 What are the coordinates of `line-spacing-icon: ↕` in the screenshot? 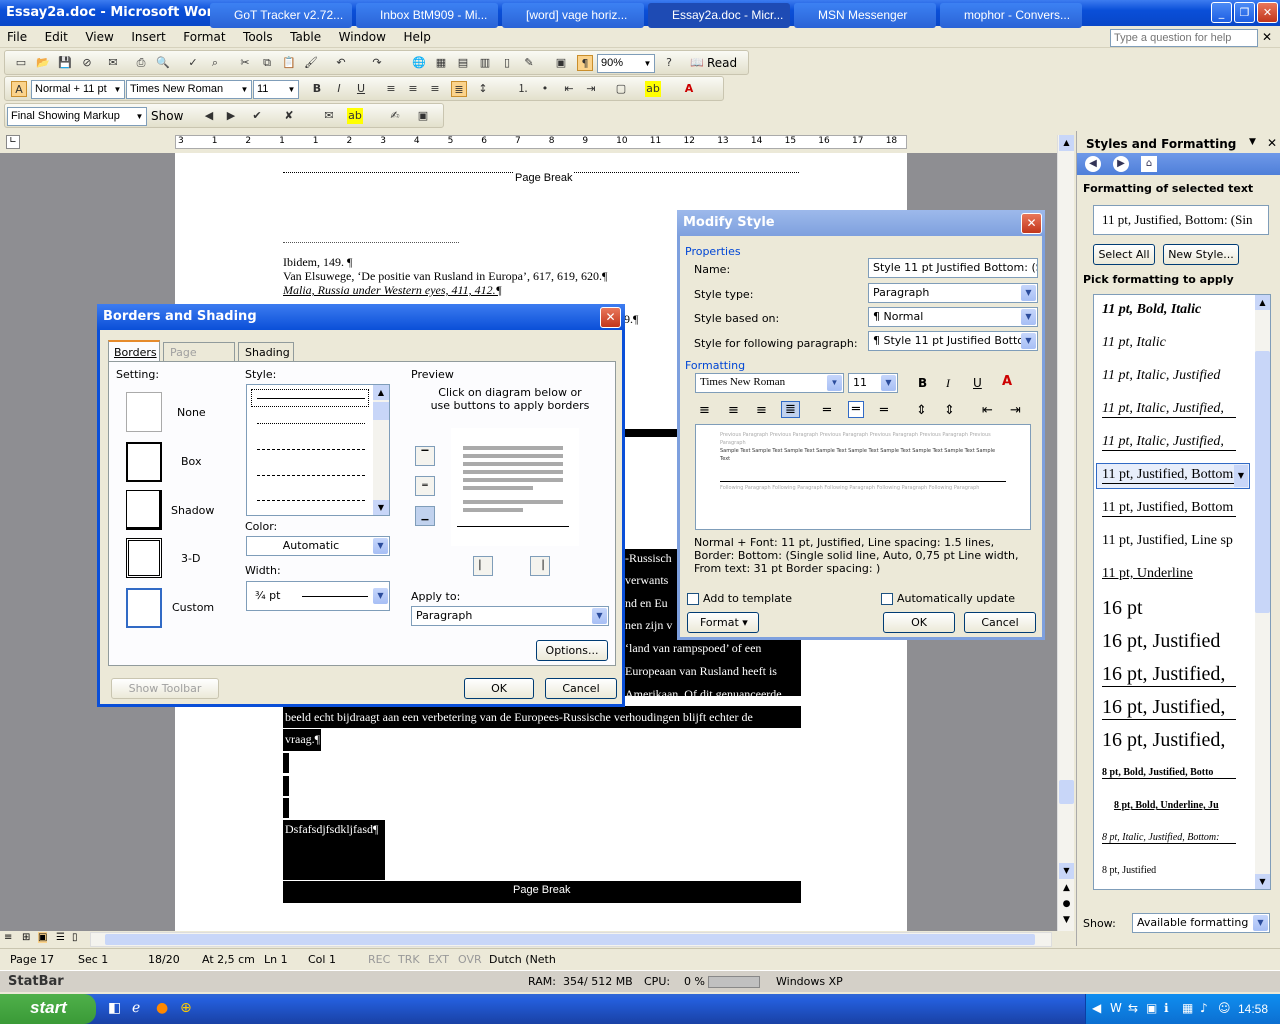 It's located at (483, 89).